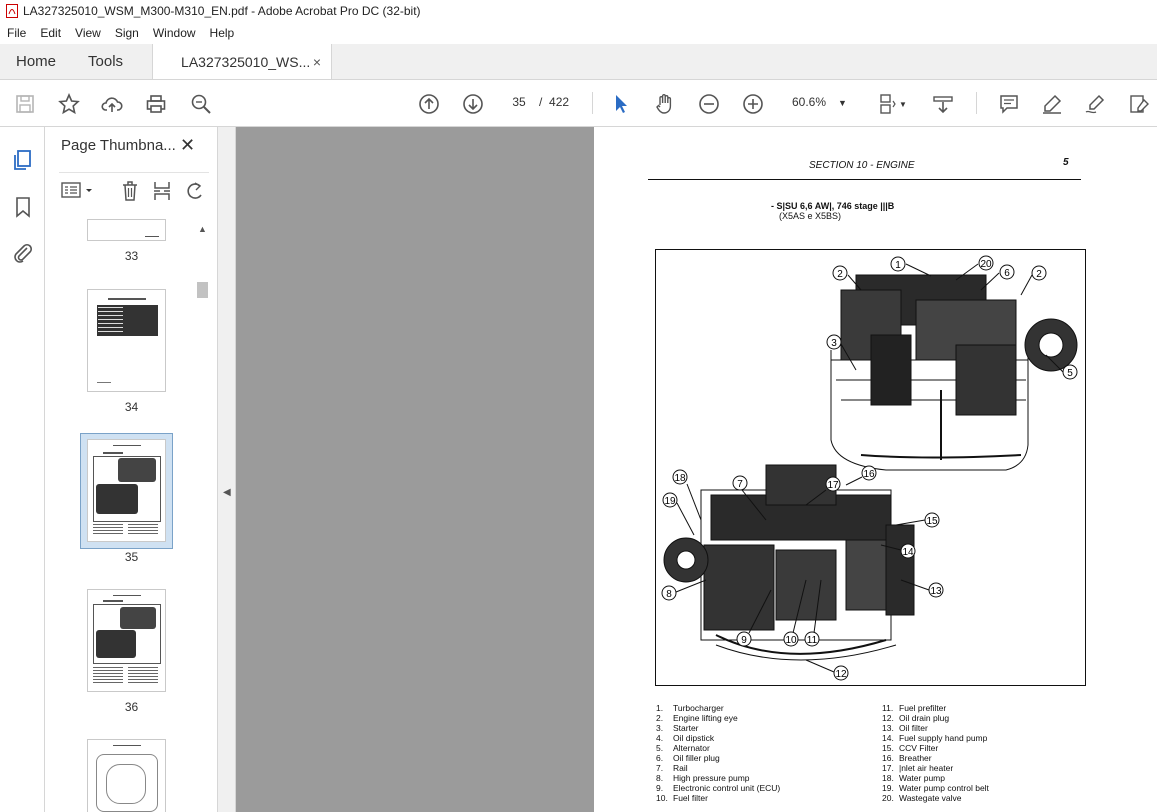 The width and height of the screenshot is (1157, 812). Describe the element at coordinates (22, 469) in the screenshot. I see `left-rail` at that location.